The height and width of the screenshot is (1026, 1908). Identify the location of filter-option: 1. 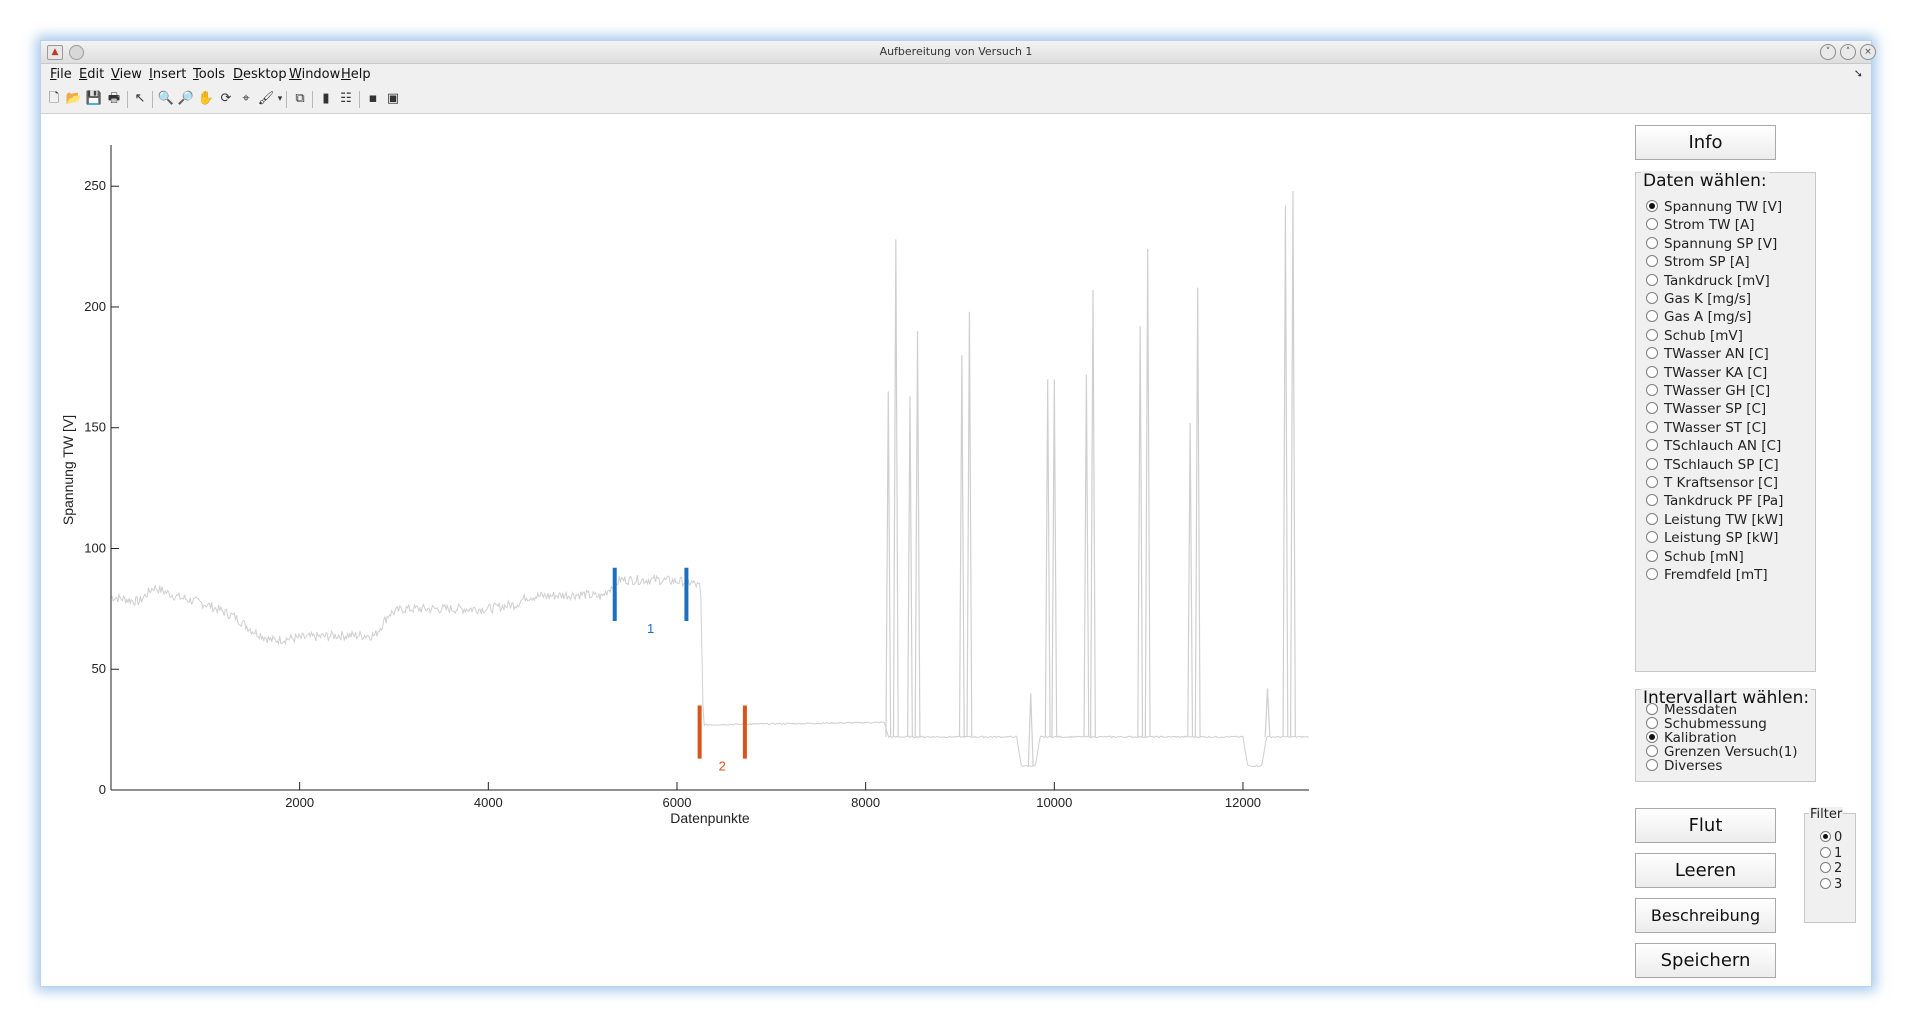
(1831, 853).